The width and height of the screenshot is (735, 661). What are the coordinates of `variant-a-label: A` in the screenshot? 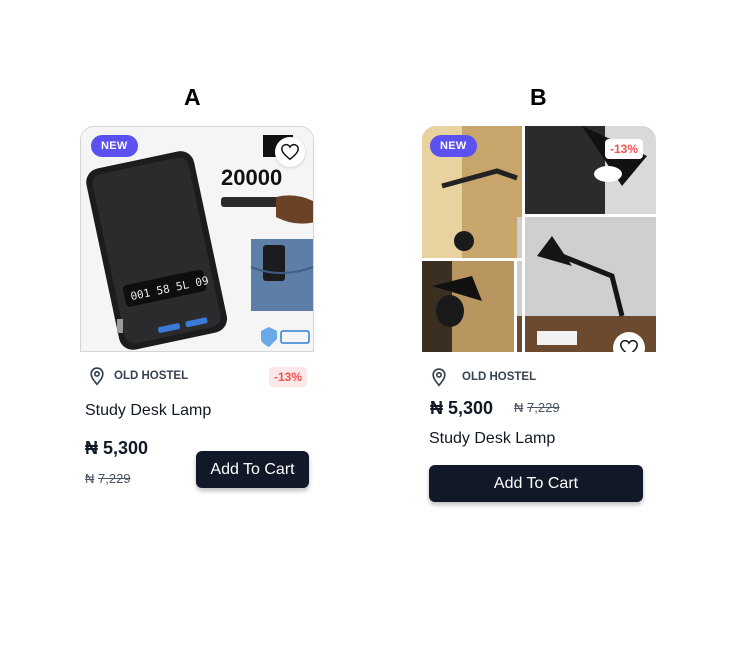 It's located at (192, 97).